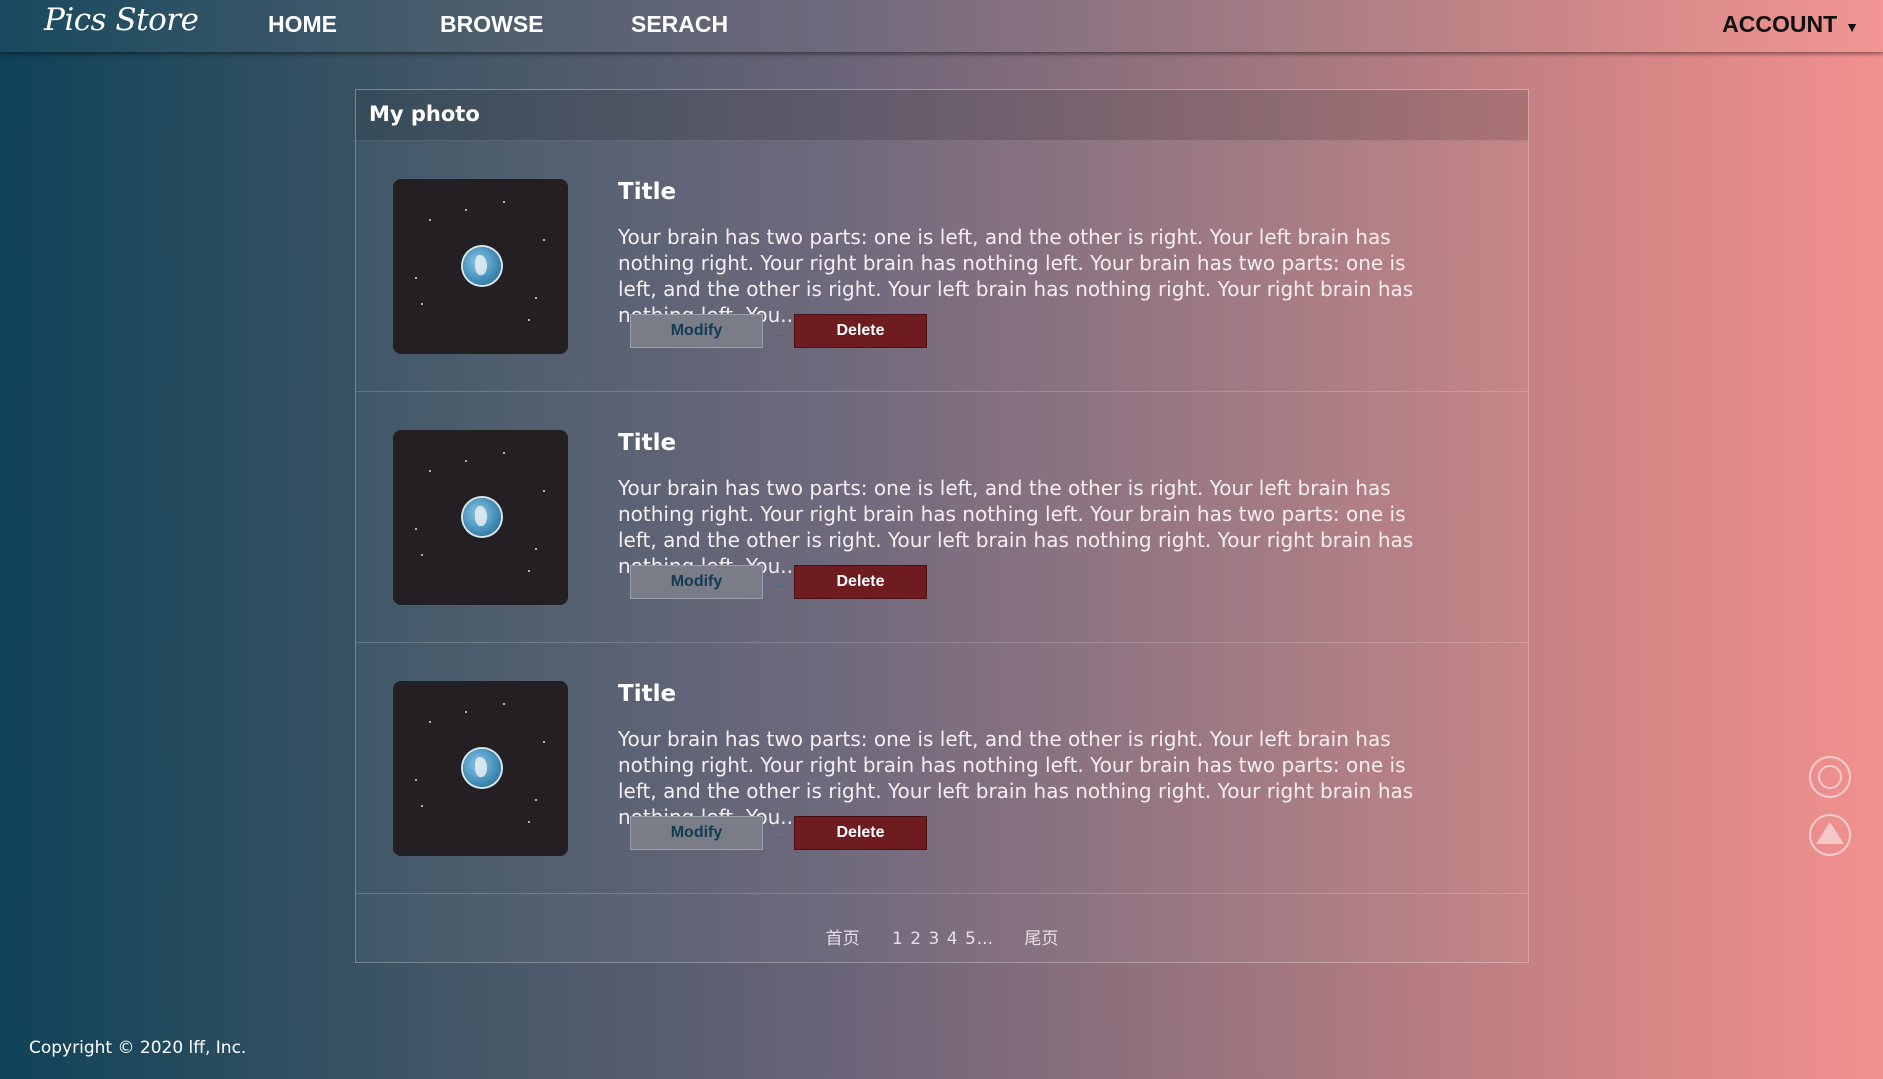 The image size is (1883, 1079). Describe the element at coordinates (843, 939) in the screenshot. I see `pagination-first-link: 首页` at that location.